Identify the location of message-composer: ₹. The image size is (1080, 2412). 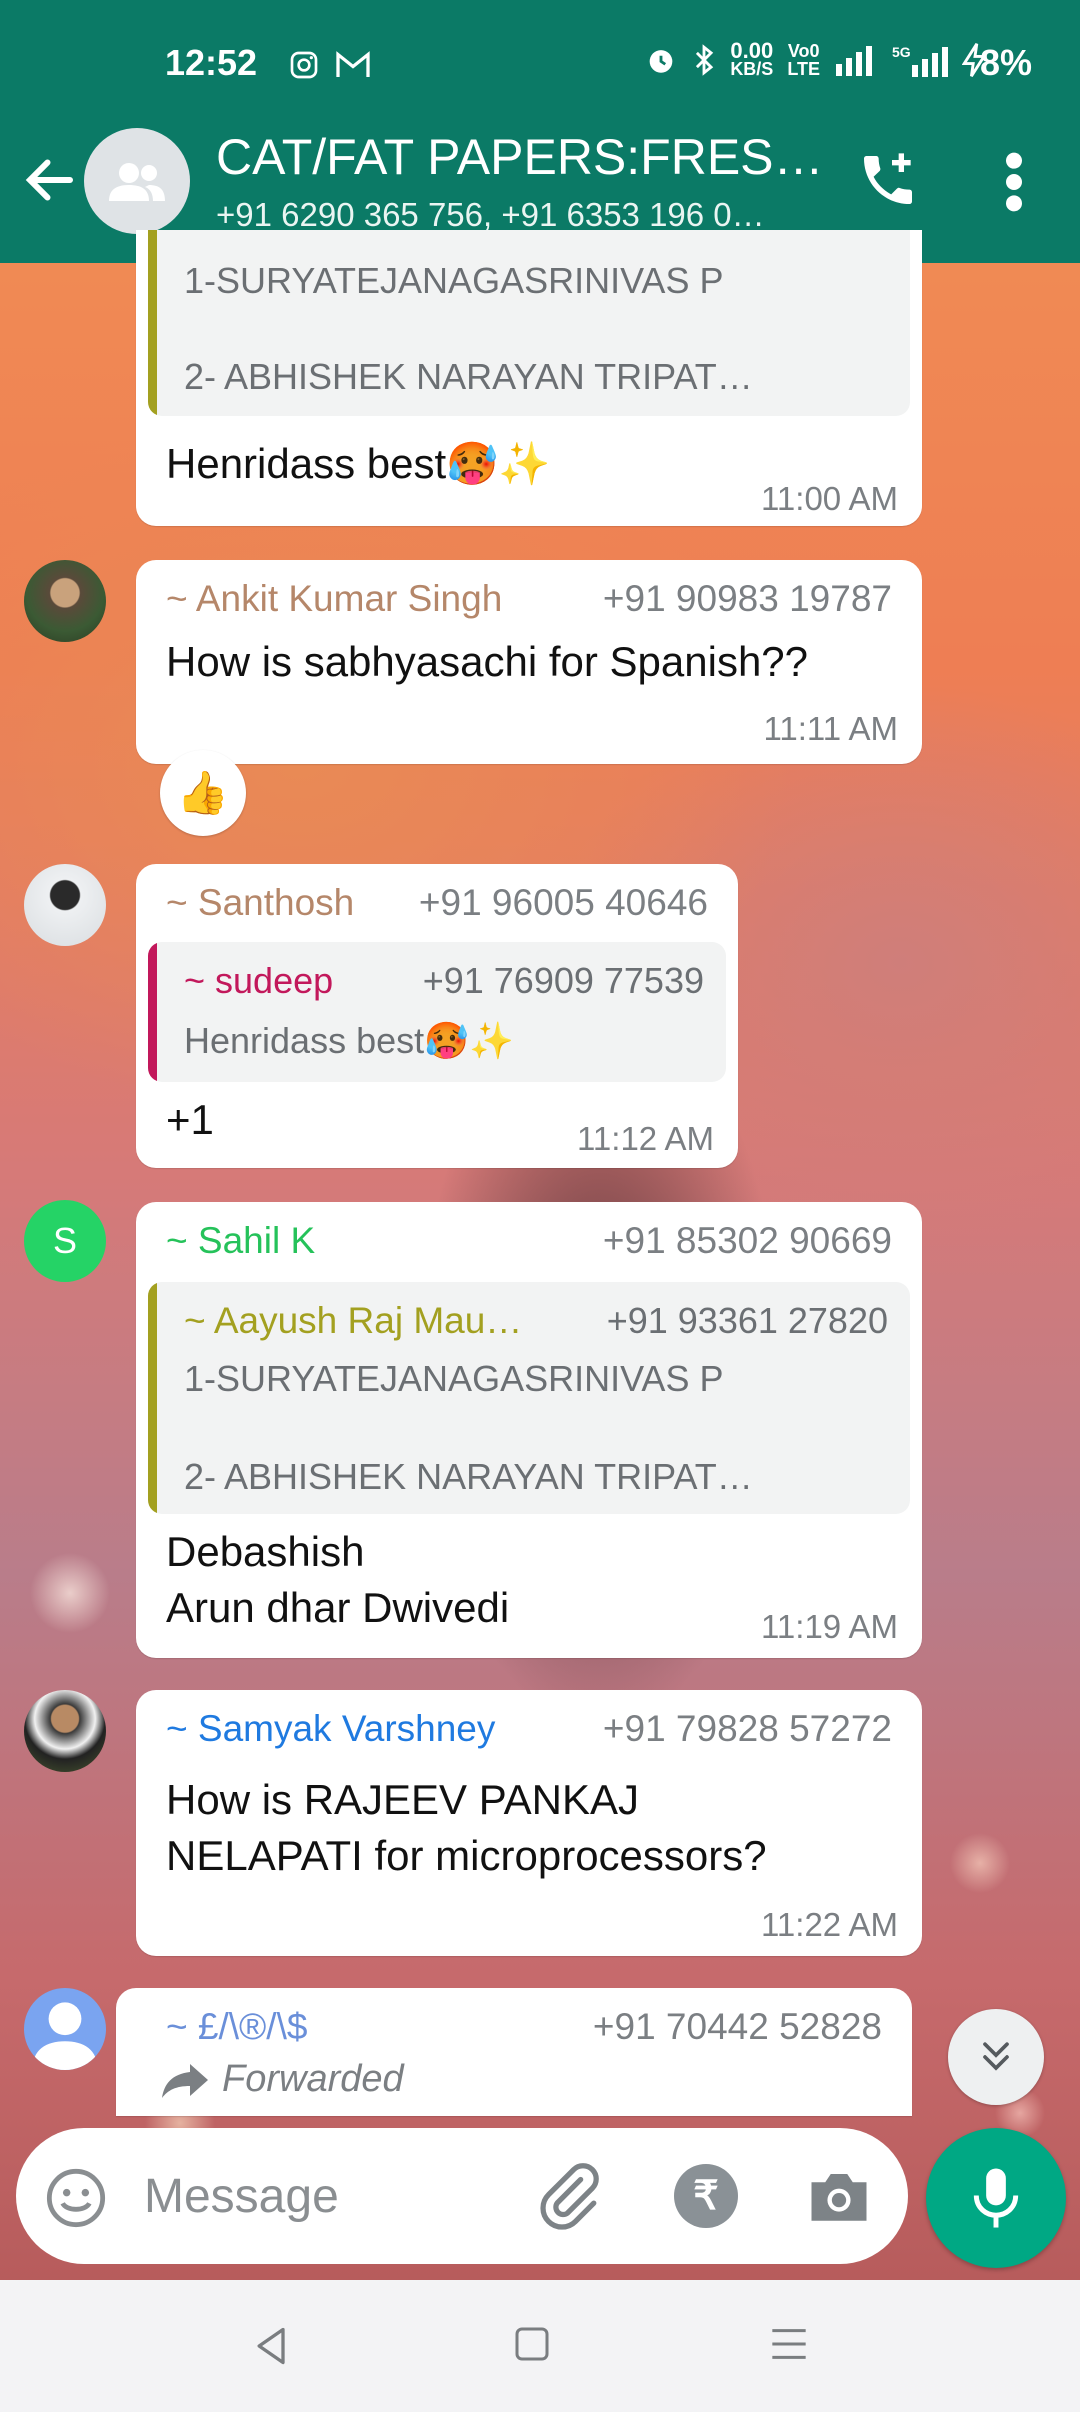
(462, 2196).